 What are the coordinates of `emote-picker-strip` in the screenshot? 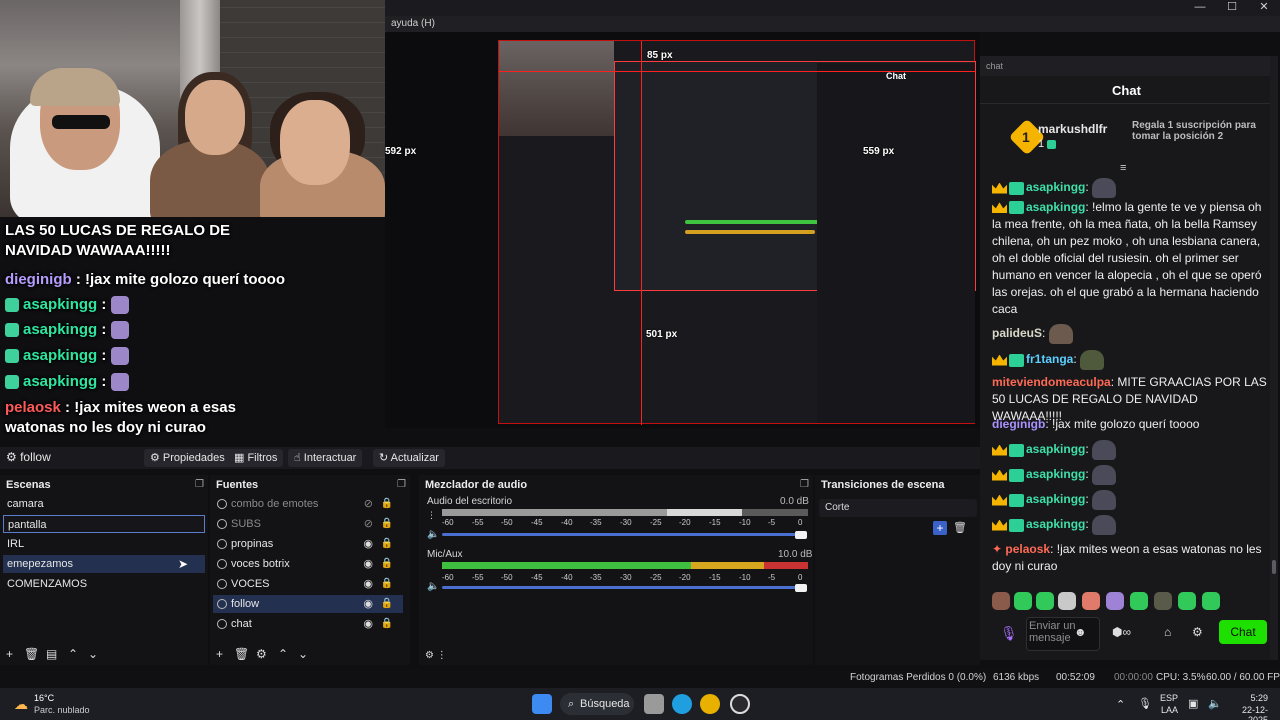 It's located at (1131, 602).